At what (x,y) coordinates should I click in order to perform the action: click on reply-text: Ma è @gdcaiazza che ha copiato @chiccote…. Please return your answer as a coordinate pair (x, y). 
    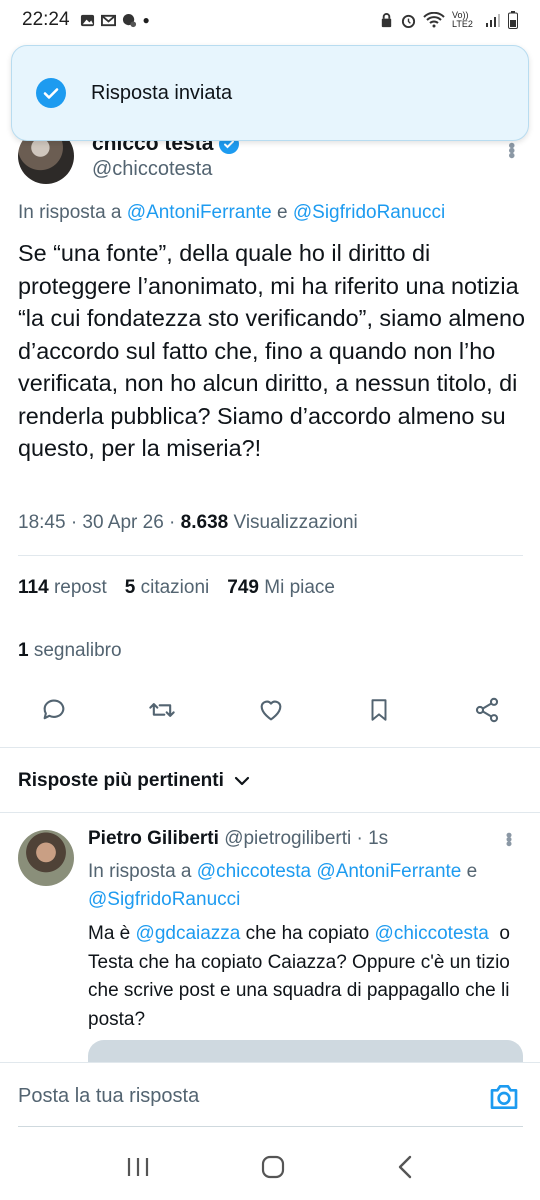
    Looking at the image, I should click on (308, 977).